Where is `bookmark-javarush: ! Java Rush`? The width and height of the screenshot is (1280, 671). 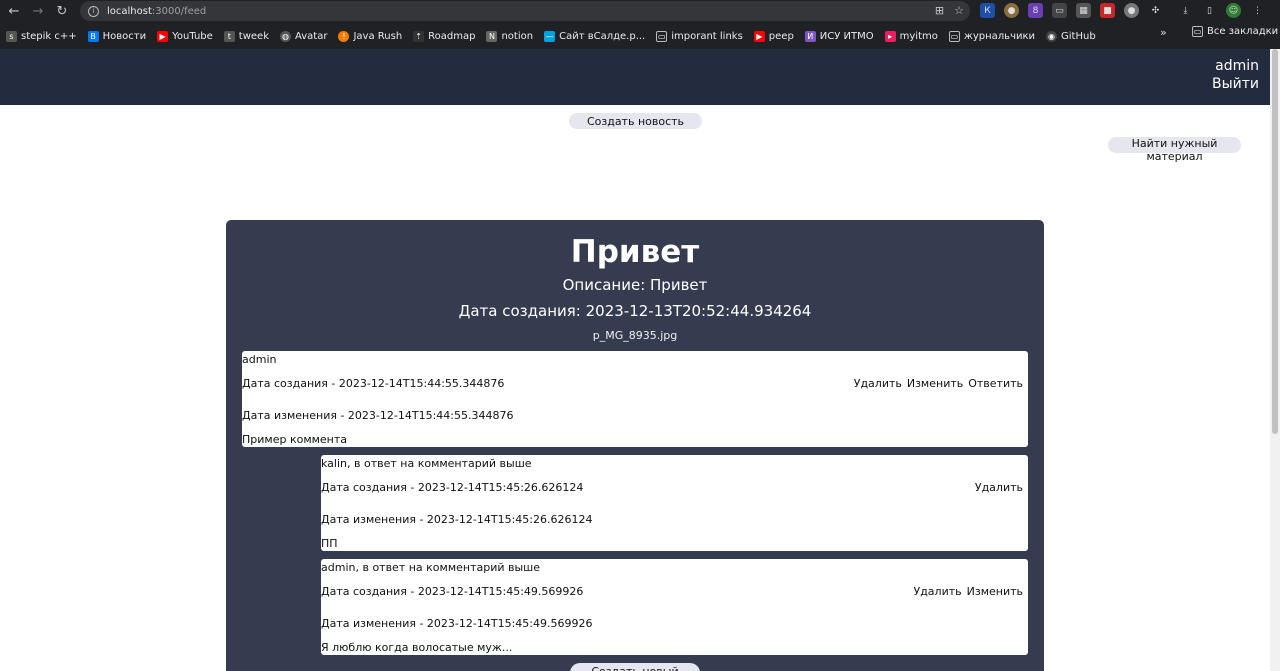 bookmark-javarush: ! Java Rush is located at coordinates (370, 36).